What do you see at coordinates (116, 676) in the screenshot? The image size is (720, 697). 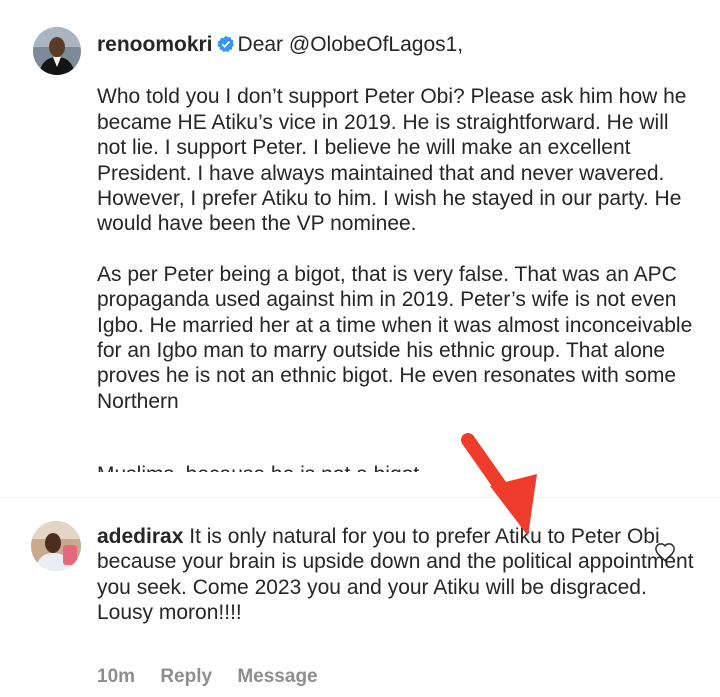 I see `reply-time: 10m` at bounding box center [116, 676].